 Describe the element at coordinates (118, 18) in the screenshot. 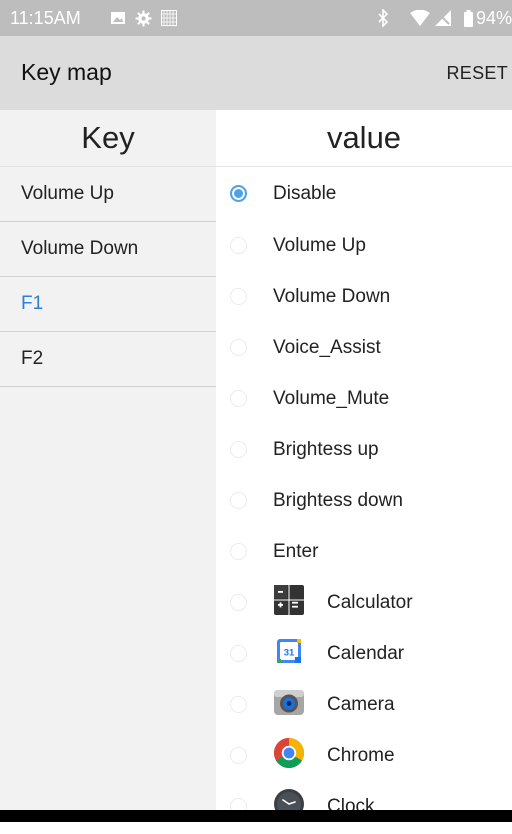

I see `image-icon` at that location.